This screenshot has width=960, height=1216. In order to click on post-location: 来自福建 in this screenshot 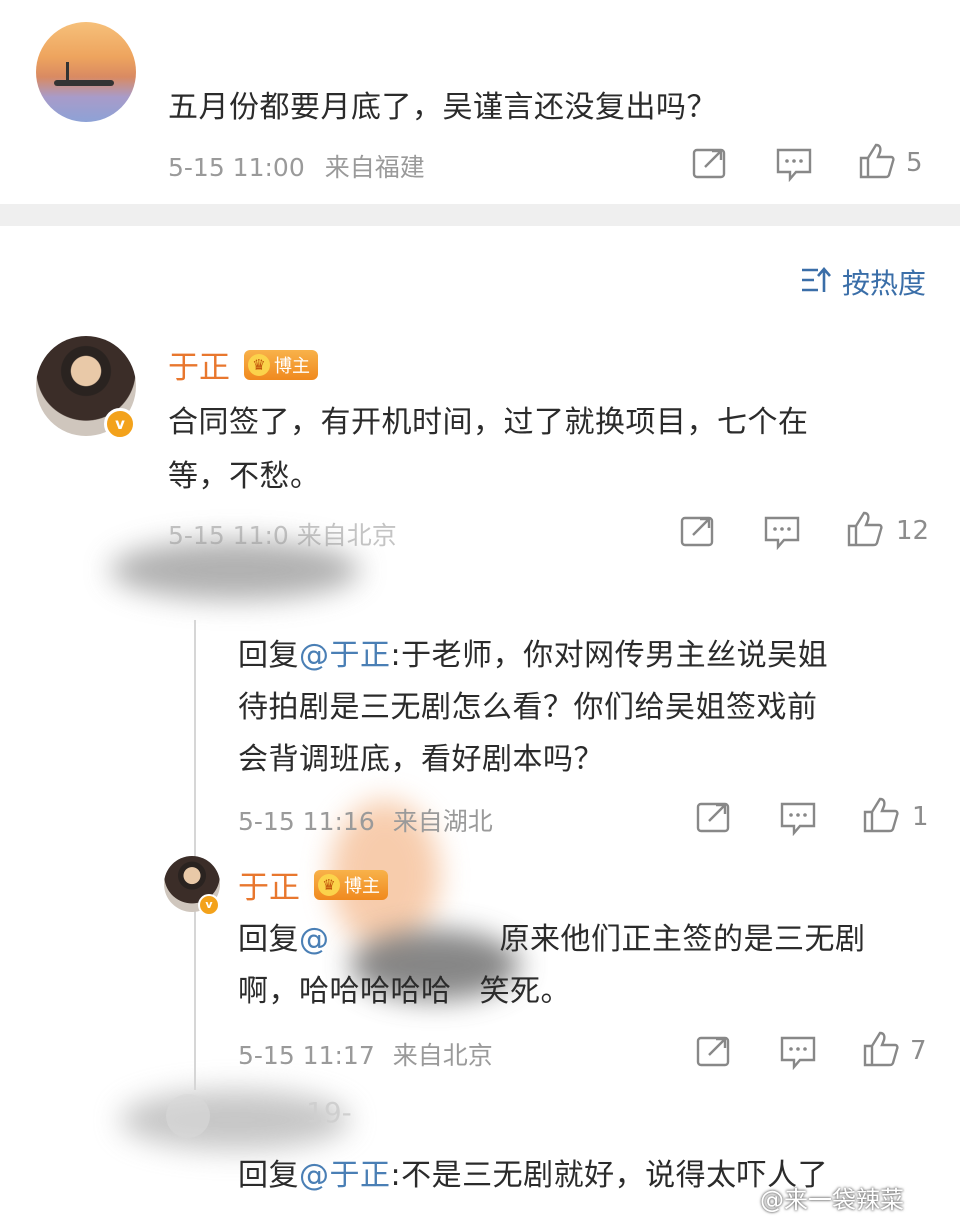, I will do `click(374, 167)`.